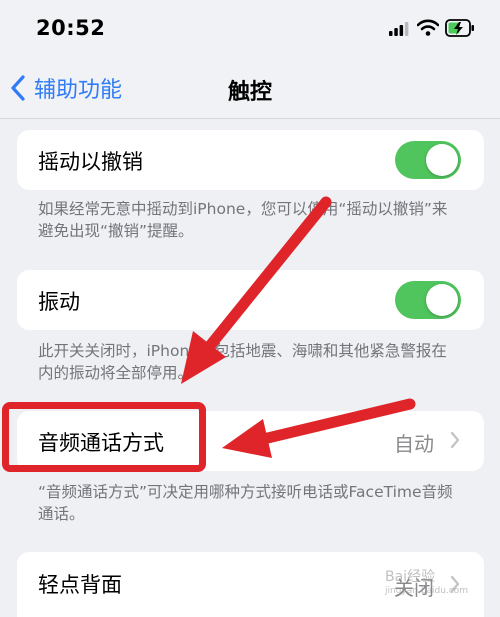 The width and height of the screenshot is (500, 617). Describe the element at coordinates (319, 428) in the screenshot. I see `annotation-arrow-horizontal` at that location.